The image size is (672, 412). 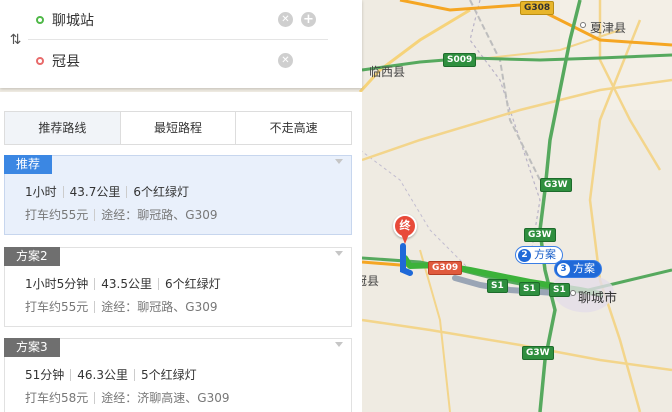 I want to click on tab-no-highway: 不走高速, so click(x=294, y=128).